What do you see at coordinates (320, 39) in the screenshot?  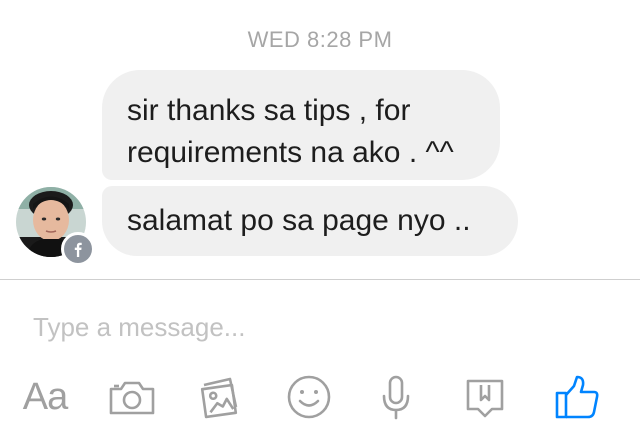 I see `message-timestamp: WED 8:28 PM` at bounding box center [320, 39].